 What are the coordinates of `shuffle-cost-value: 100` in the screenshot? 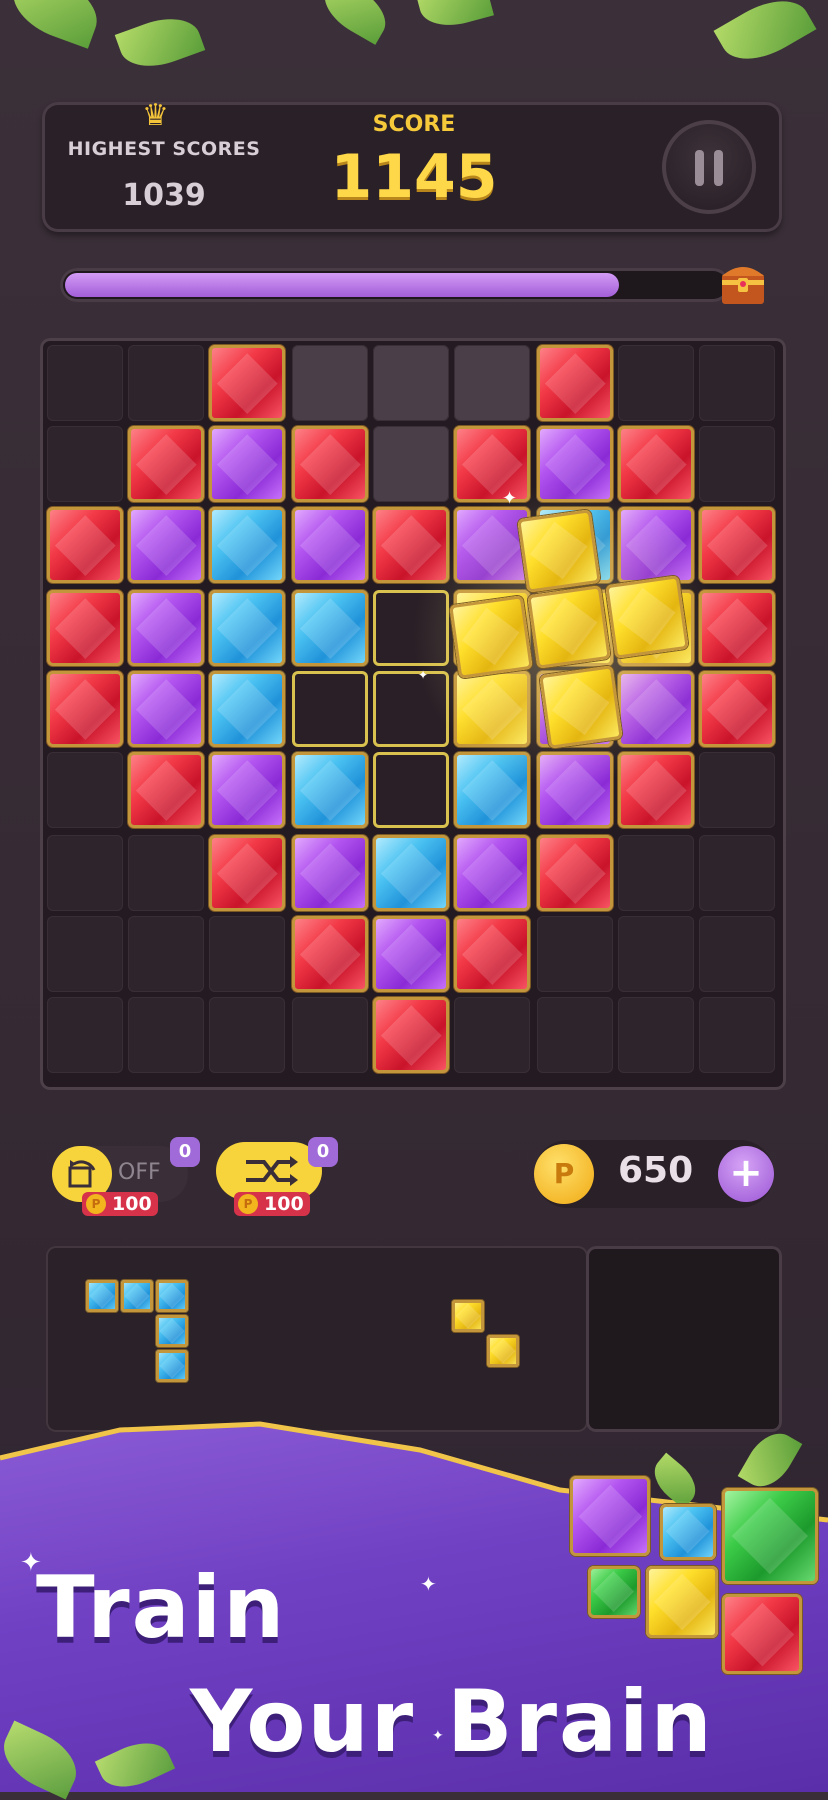 It's located at (284, 1204).